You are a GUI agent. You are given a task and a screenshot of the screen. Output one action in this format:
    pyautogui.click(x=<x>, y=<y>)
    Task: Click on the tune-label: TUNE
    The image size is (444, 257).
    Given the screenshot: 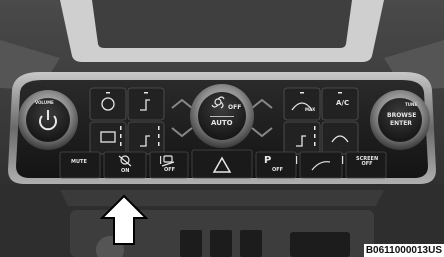 What is the action you would take?
    pyautogui.click(x=411, y=104)
    